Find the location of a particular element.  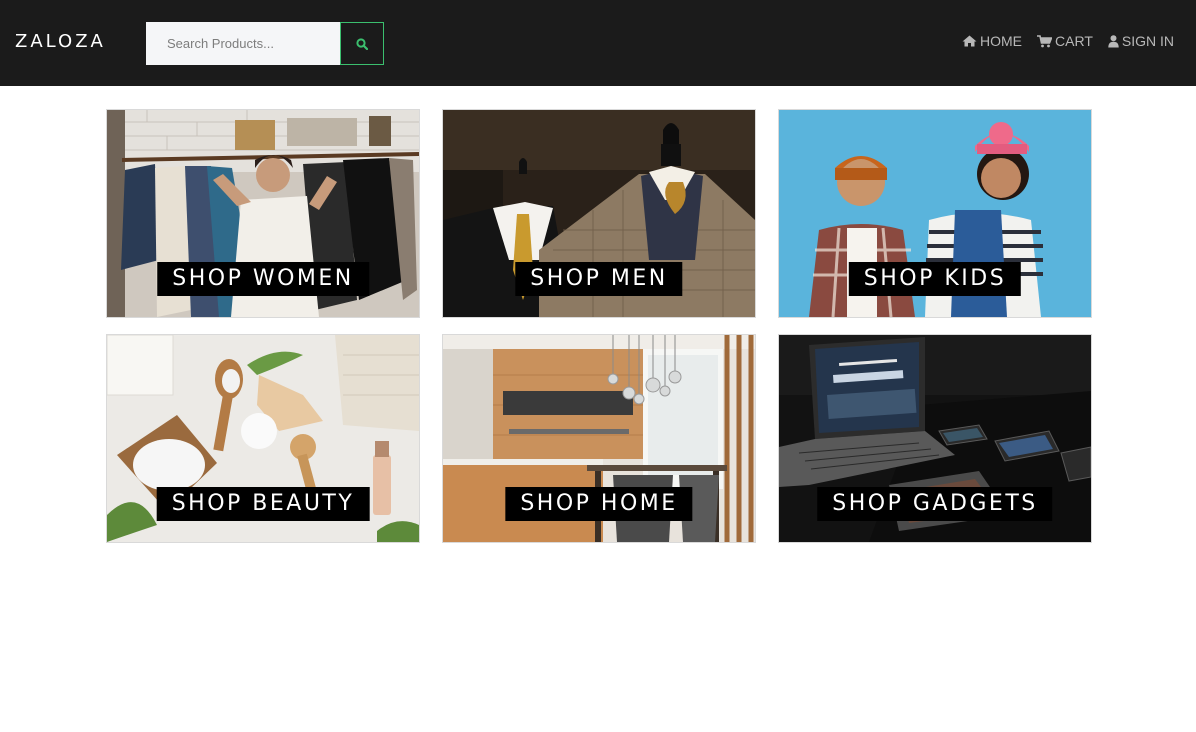

home-icon is located at coordinates (969, 41).